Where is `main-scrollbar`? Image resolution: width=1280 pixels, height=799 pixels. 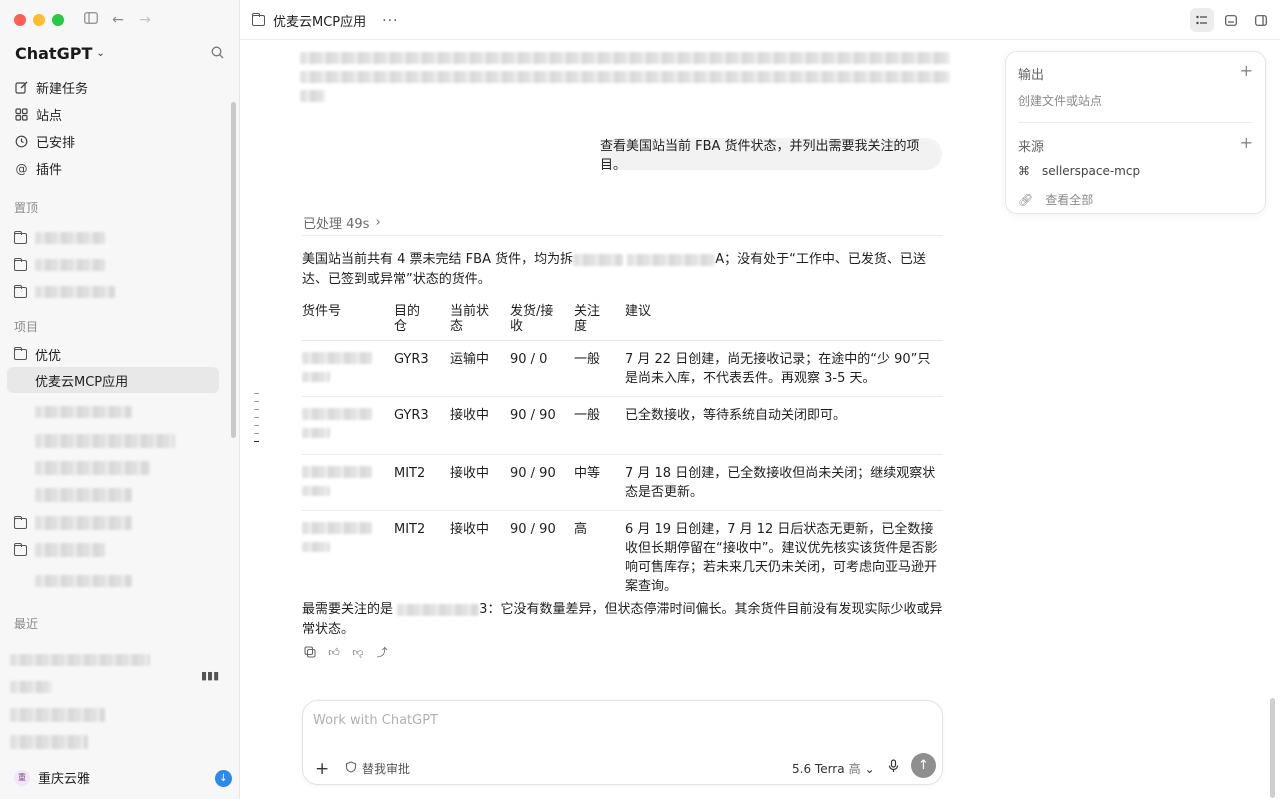 main-scrollbar is located at coordinates (1272, 748).